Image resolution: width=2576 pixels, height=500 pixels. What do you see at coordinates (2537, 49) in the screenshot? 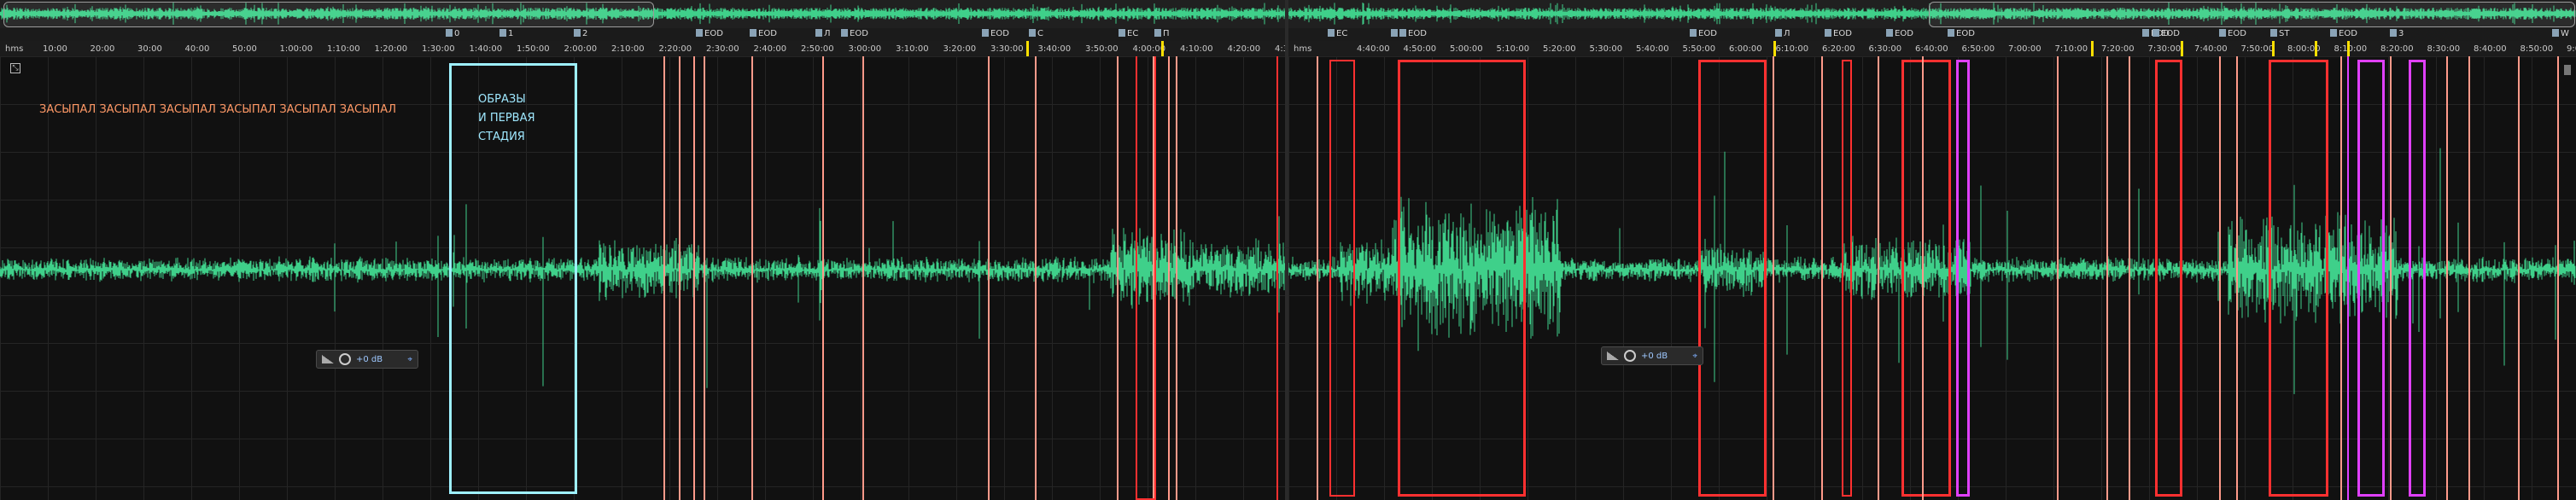
I see `ruler-tick-label: 8:50:00` at bounding box center [2537, 49].